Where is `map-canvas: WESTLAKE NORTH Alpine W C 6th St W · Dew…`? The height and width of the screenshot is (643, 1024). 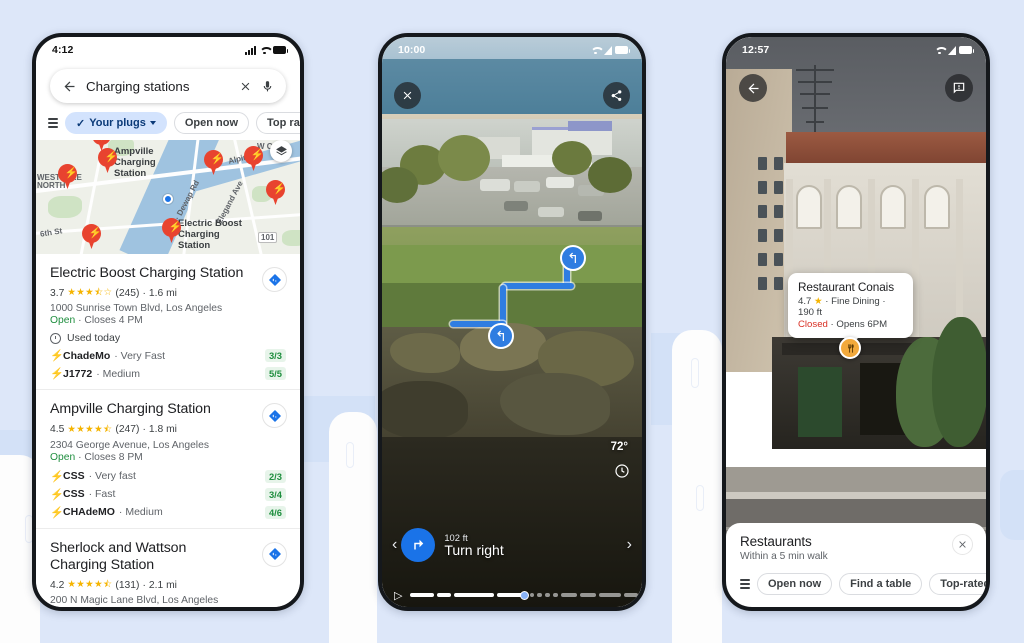 map-canvas: WESTLAKE NORTH Alpine W C 6th St W · Dew… is located at coordinates (168, 193).